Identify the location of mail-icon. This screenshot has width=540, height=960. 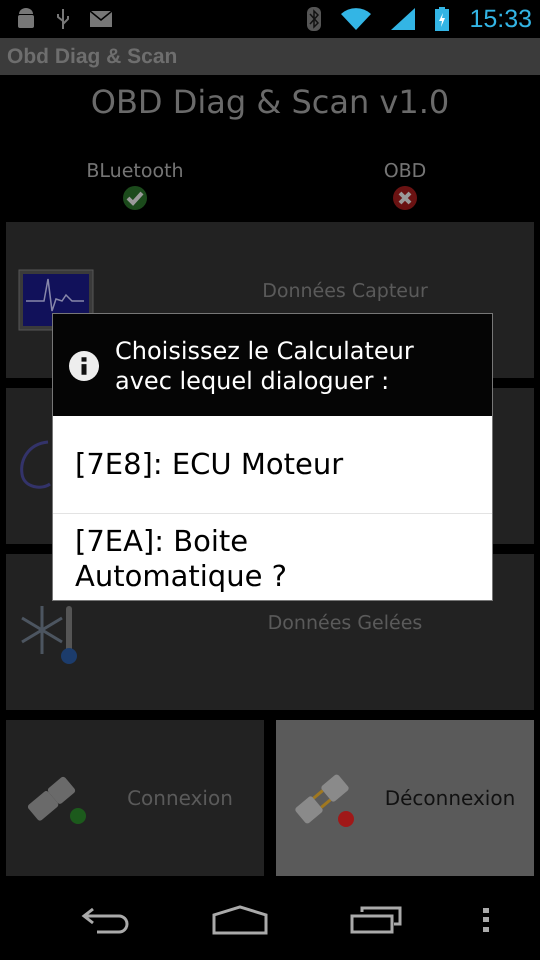
(101, 19).